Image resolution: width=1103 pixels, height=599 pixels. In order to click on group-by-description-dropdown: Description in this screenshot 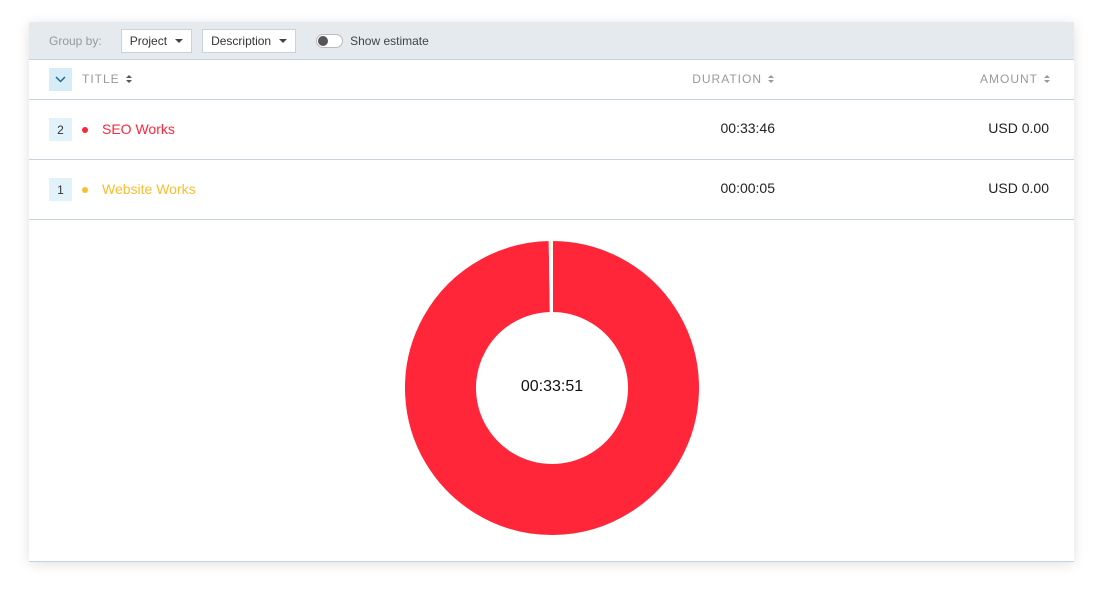, I will do `click(249, 40)`.